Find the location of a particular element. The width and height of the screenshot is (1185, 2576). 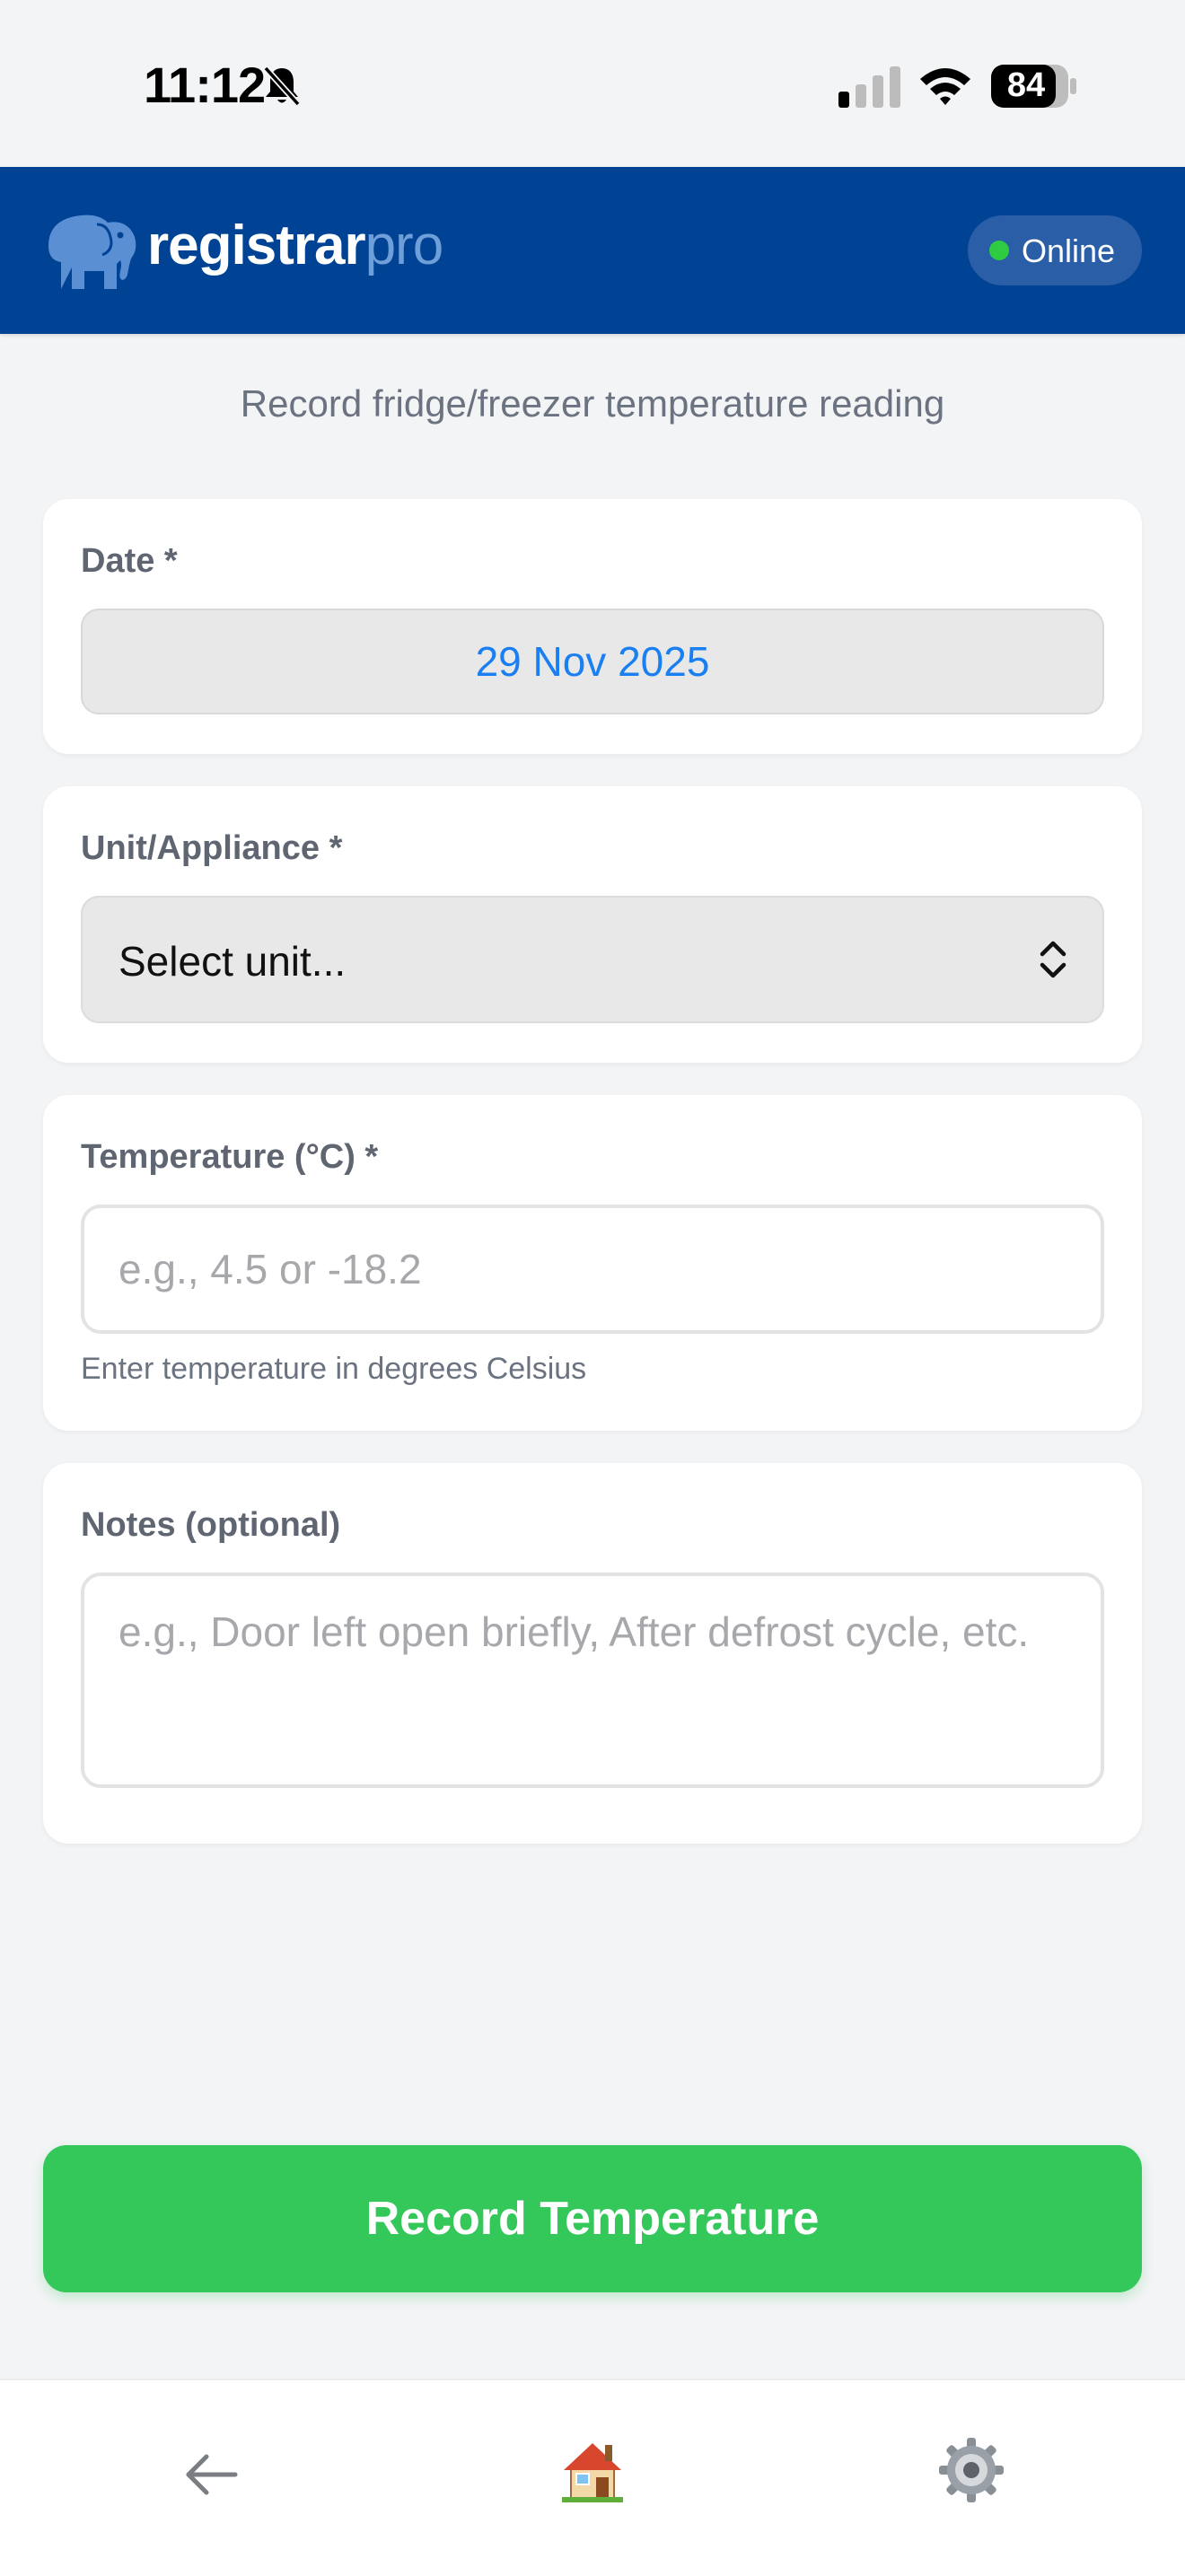

battery-level: 84 is located at coordinates (1026, 85).